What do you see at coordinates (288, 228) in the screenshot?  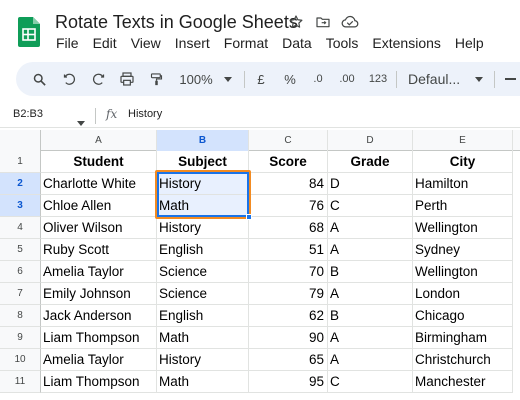 I see `cell-c4: 68` at bounding box center [288, 228].